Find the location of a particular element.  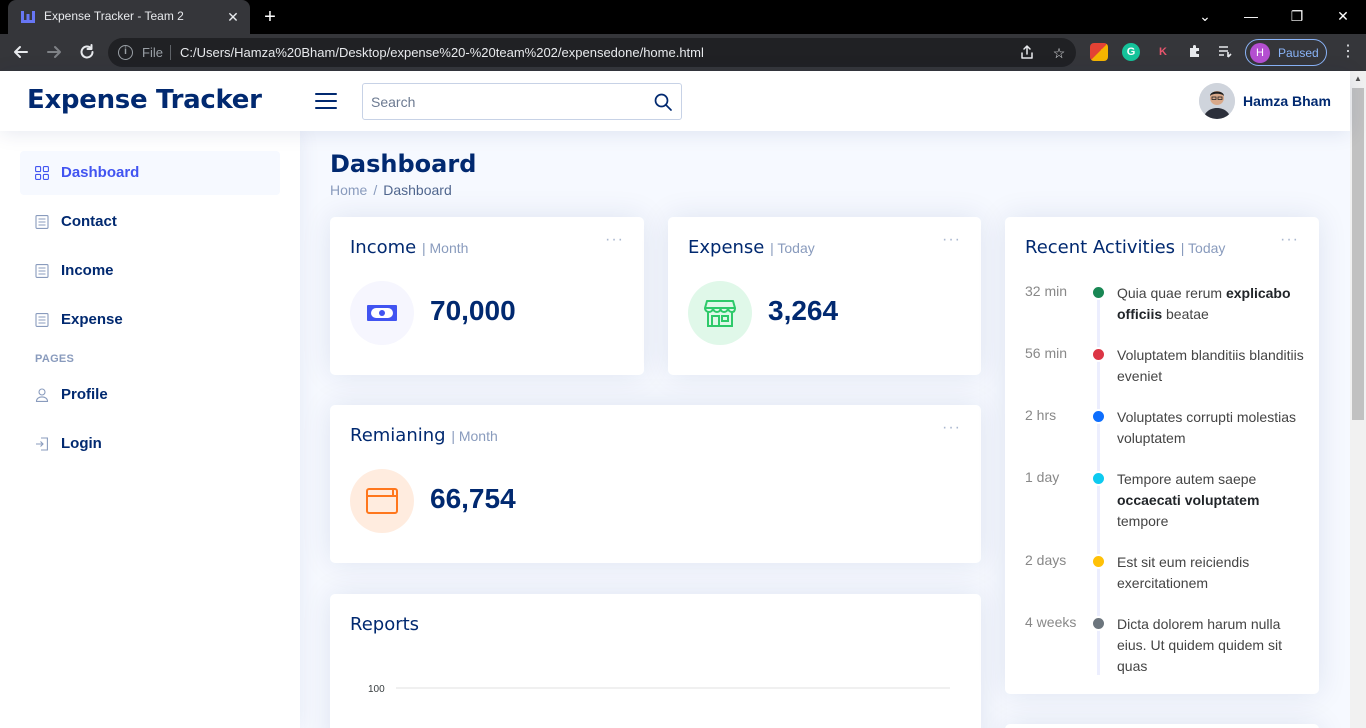

sidebar-item-label: Dashboard is located at coordinates (100, 172).